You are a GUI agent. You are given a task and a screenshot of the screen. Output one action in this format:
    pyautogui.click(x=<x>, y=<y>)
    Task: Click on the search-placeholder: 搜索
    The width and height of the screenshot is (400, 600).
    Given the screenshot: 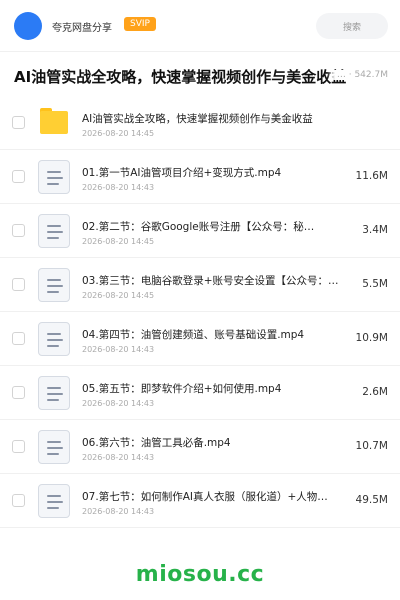 What is the action you would take?
    pyautogui.click(x=351, y=27)
    